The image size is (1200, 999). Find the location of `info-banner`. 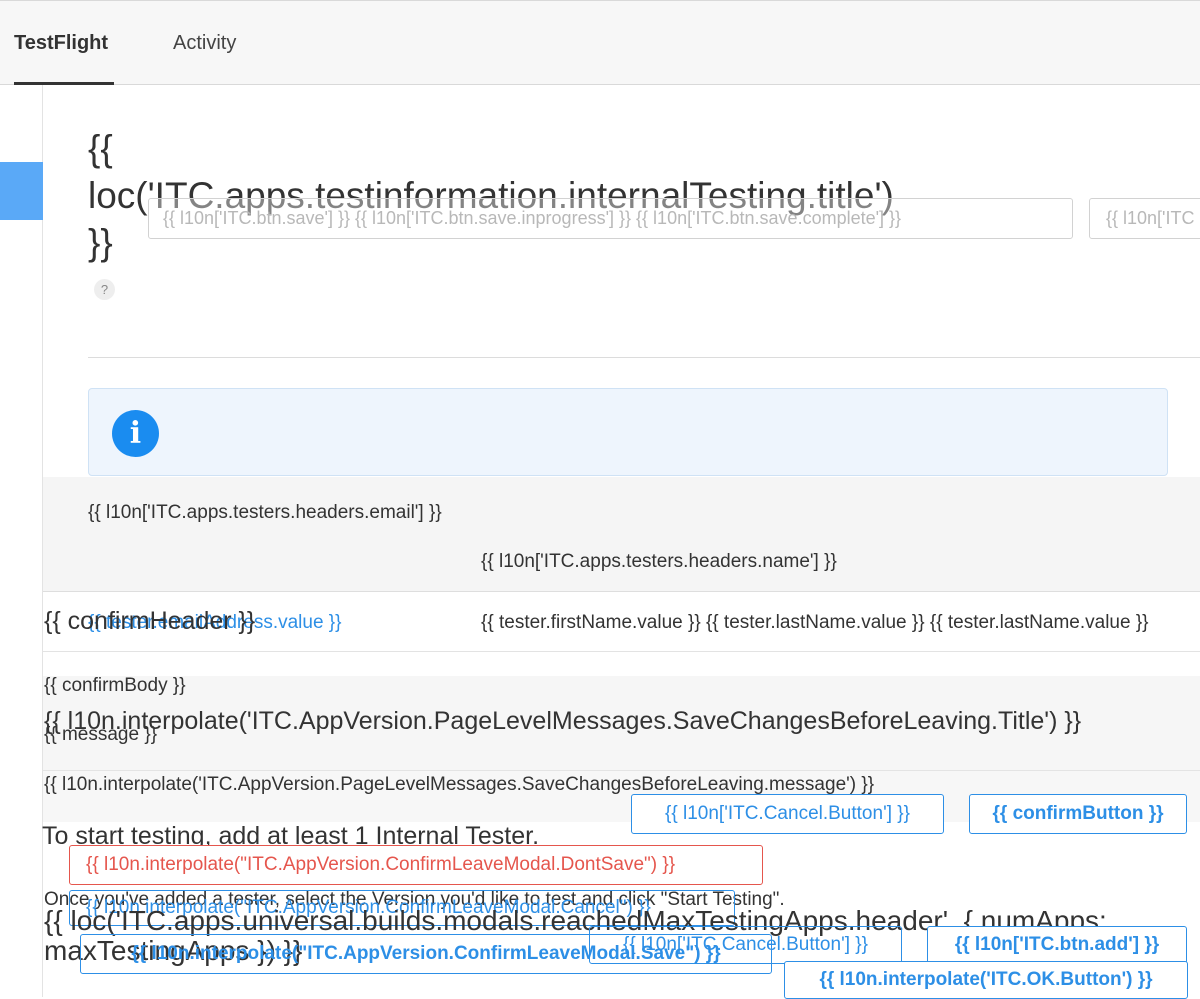

info-banner is located at coordinates (628, 432).